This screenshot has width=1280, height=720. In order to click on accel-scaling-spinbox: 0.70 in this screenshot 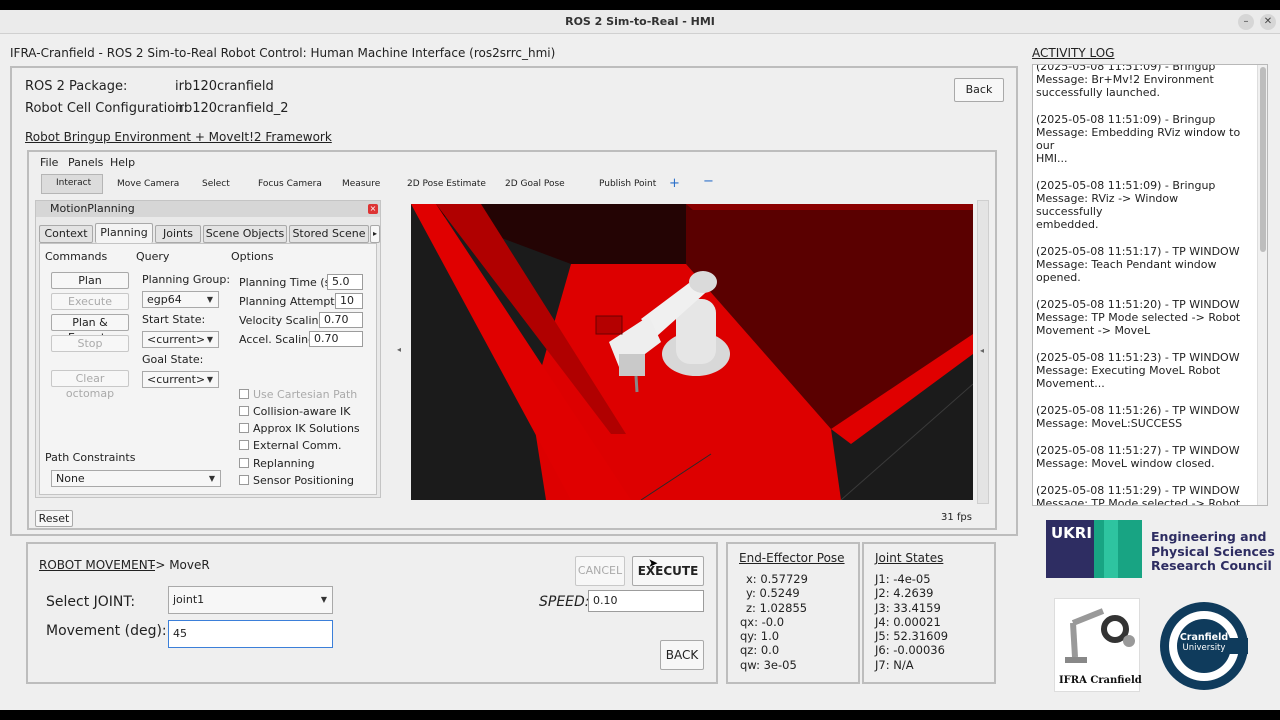, I will do `click(336, 339)`.